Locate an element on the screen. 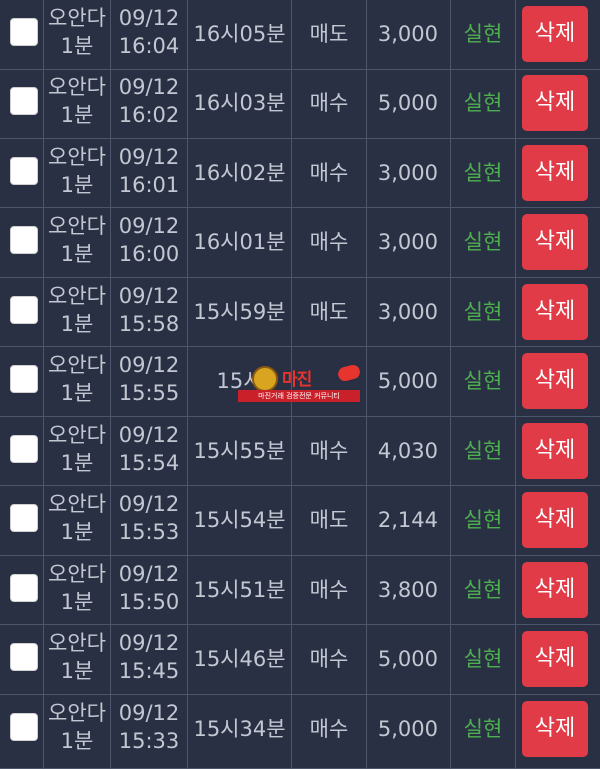 The height and width of the screenshot is (769, 600). trade-time: 15:45 is located at coordinates (149, 671).